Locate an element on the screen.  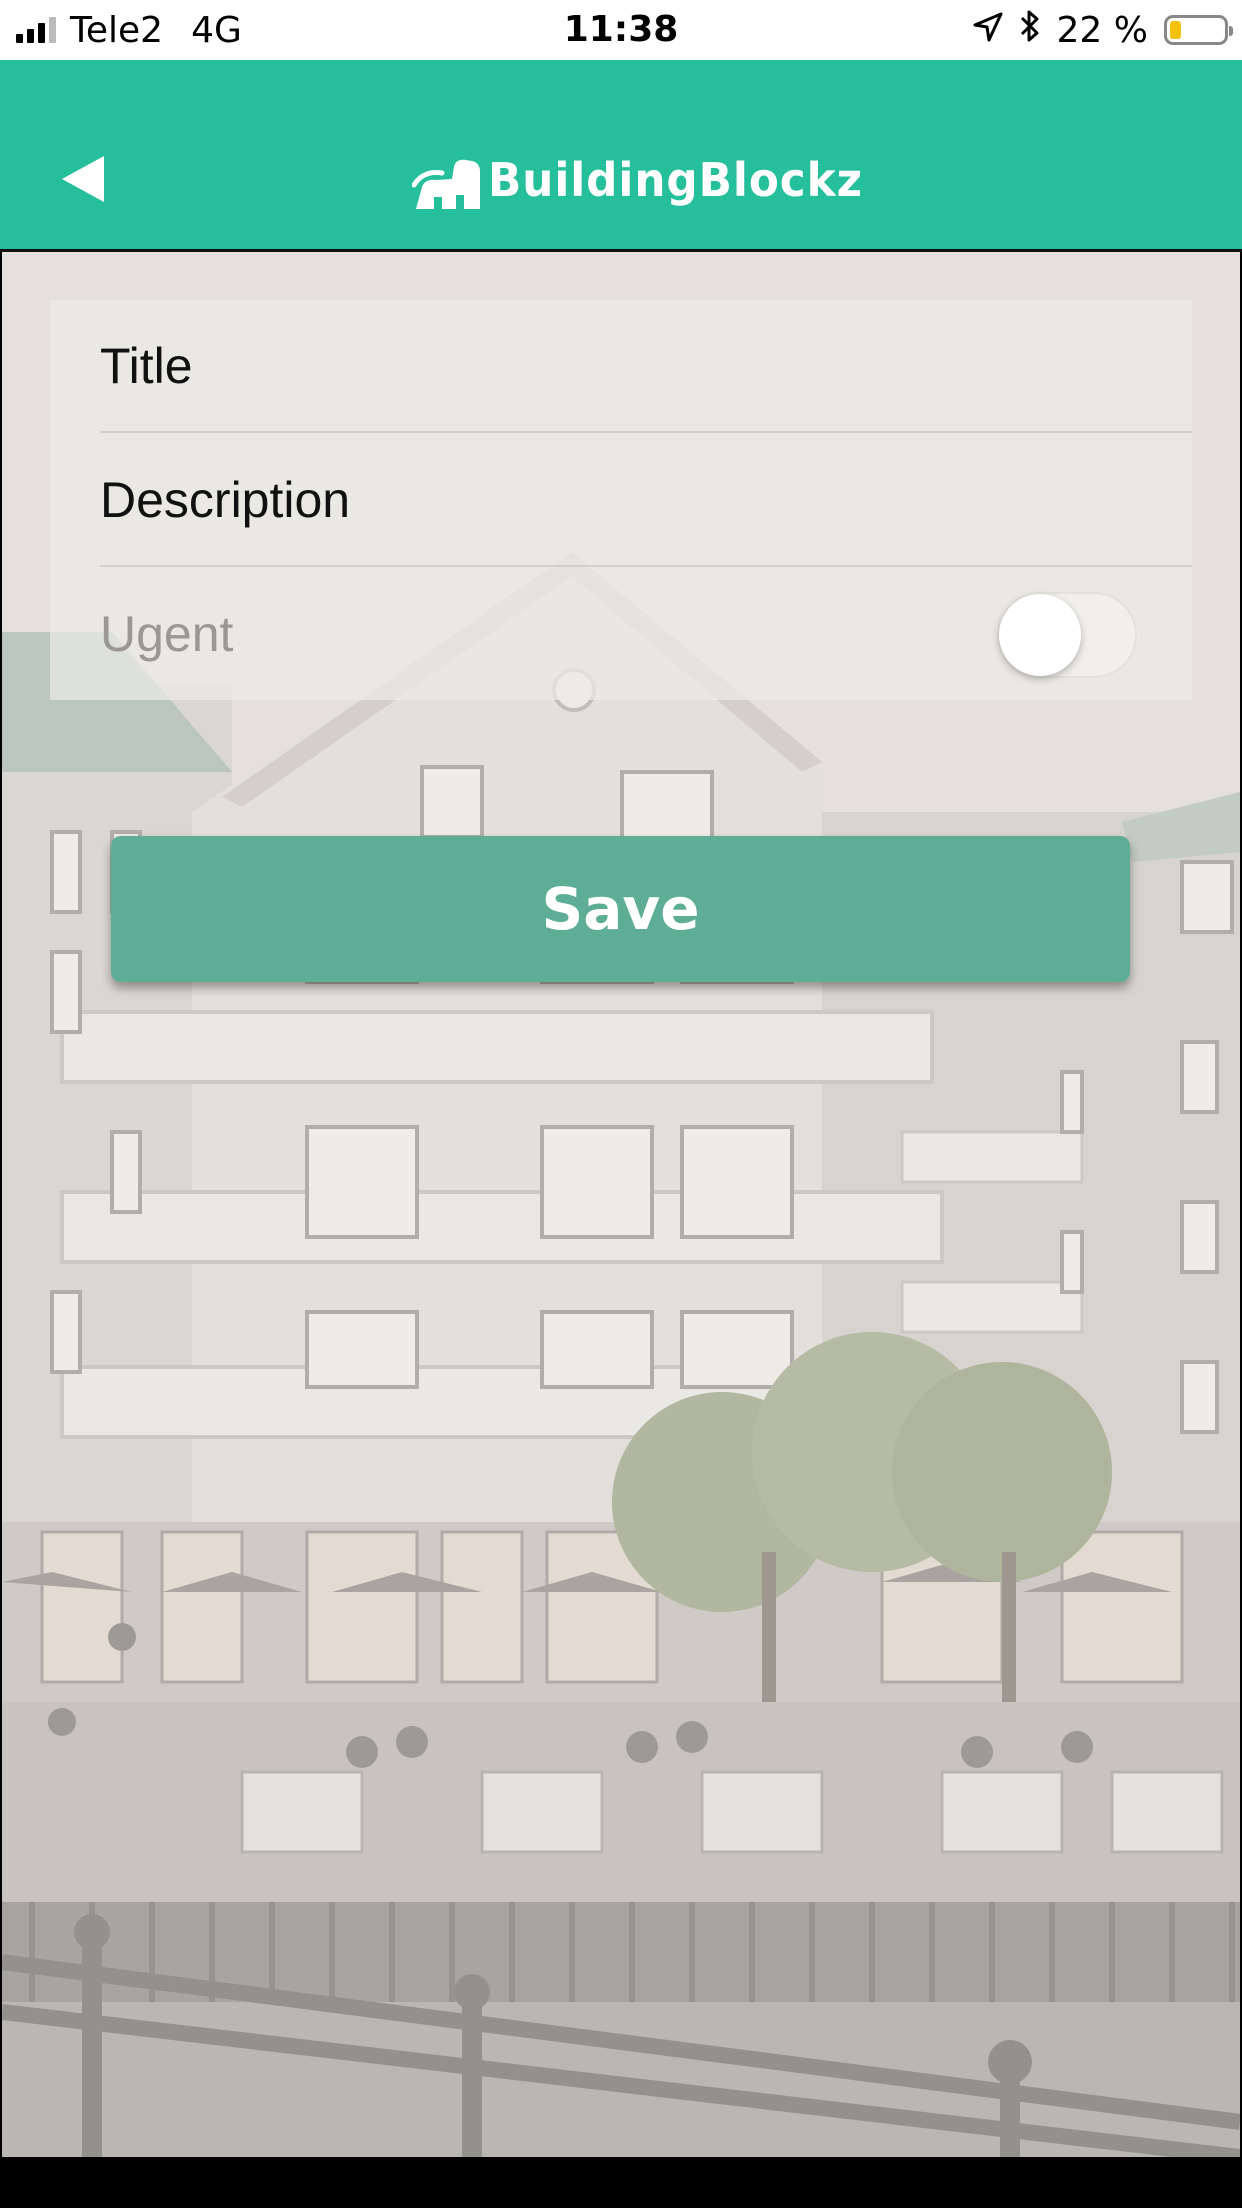
status-bar-right: 22 % is located at coordinates (1103, 30).